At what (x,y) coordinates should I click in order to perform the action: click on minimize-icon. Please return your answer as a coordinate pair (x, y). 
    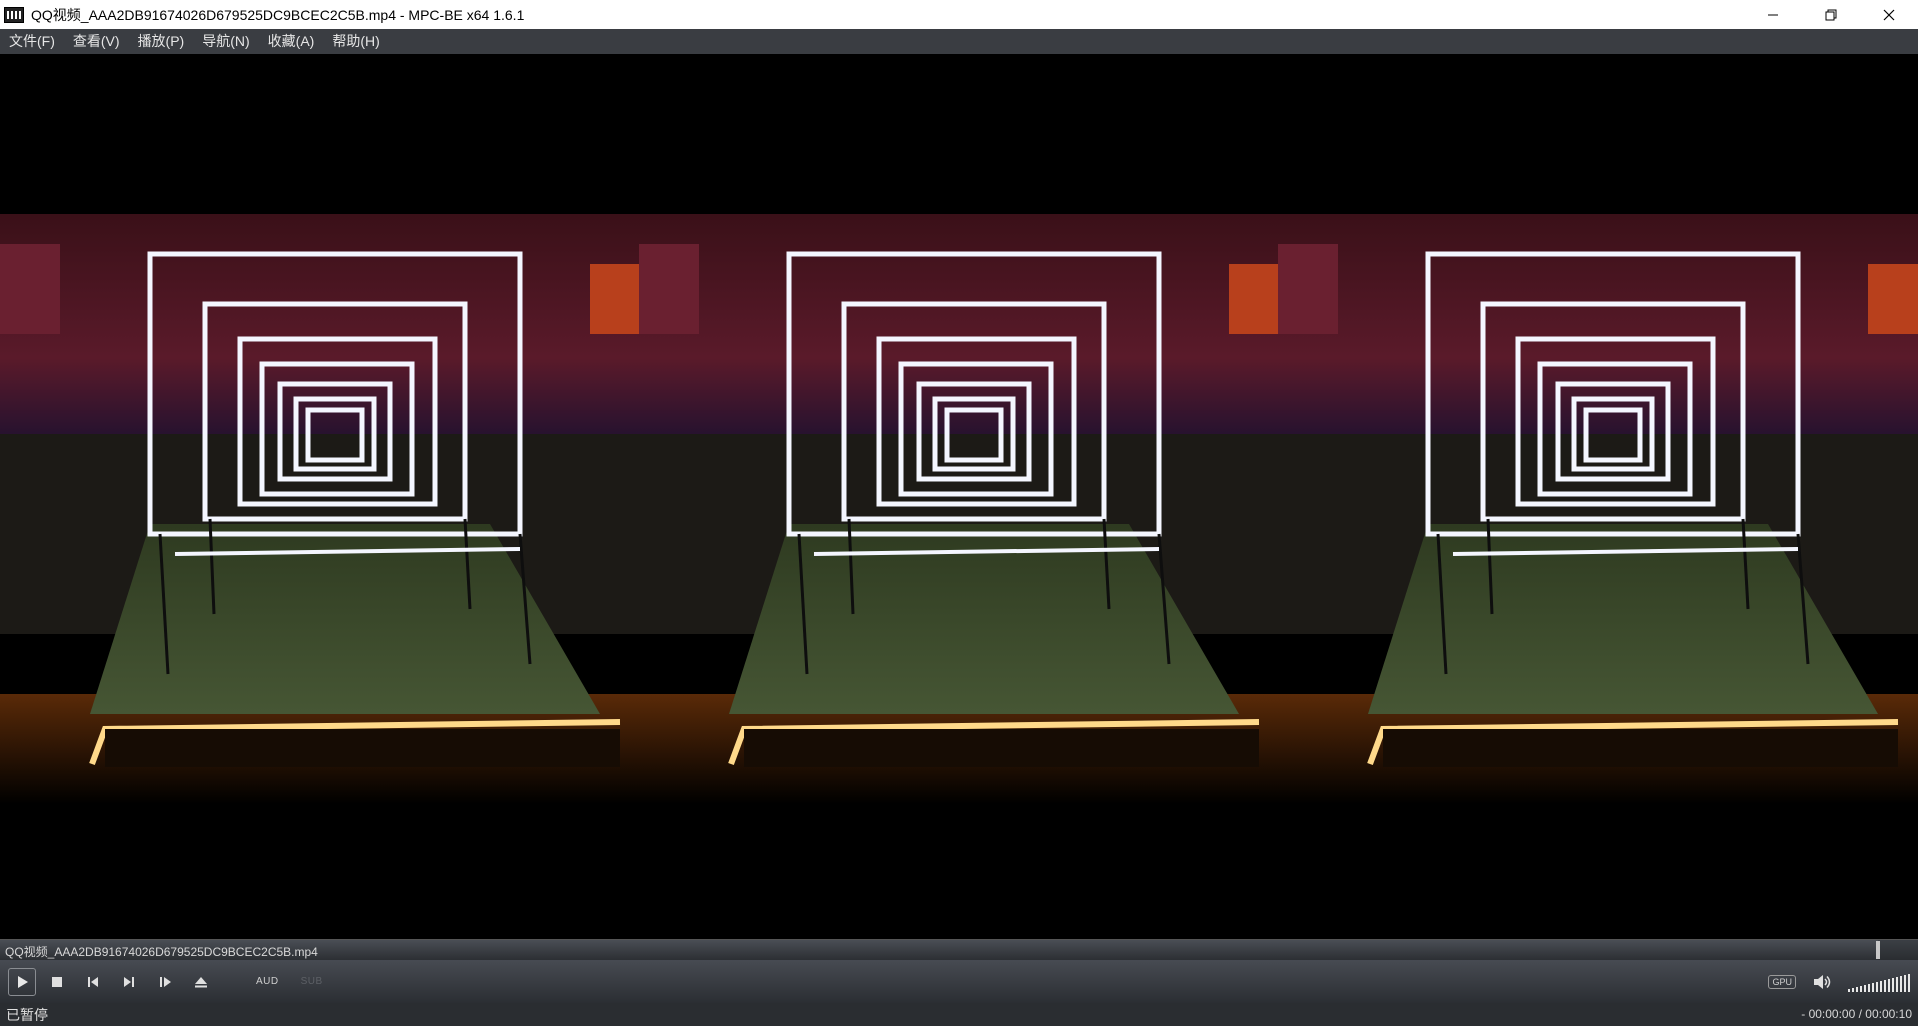
    Looking at the image, I should click on (1773, 14).